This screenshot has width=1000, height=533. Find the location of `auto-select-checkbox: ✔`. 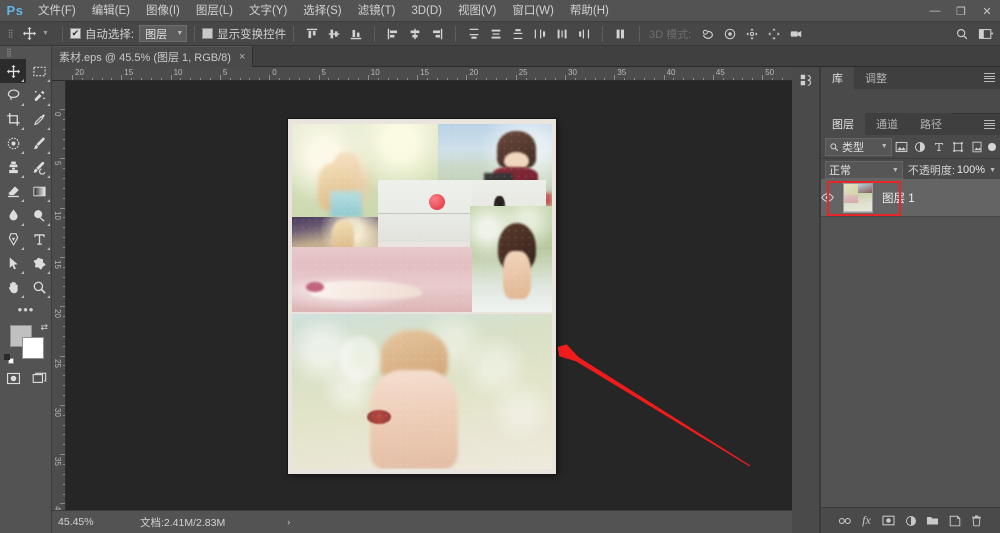

auto-select-checkbox: ✔ is located at coordinates (75, 33).